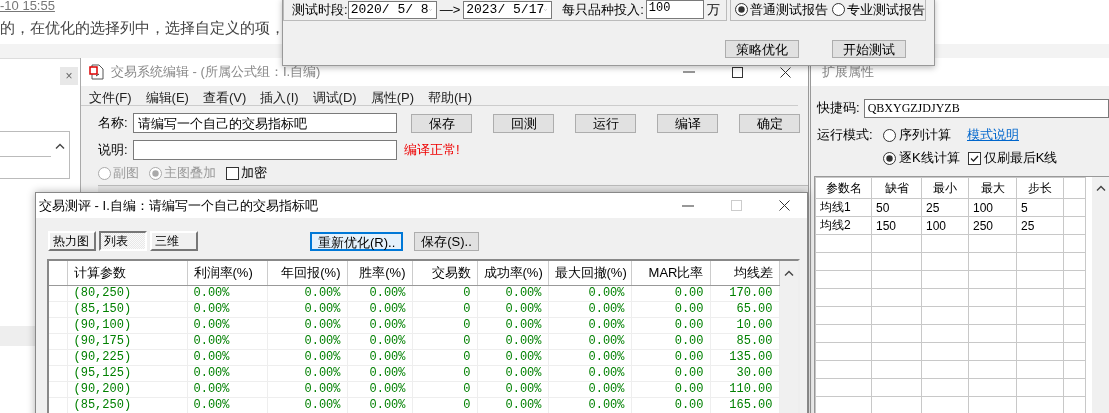 The image size is (1109, 413). Describe the element at coordinates (992, 225) in the screenshot. I see `table-cell: 250` at that location.